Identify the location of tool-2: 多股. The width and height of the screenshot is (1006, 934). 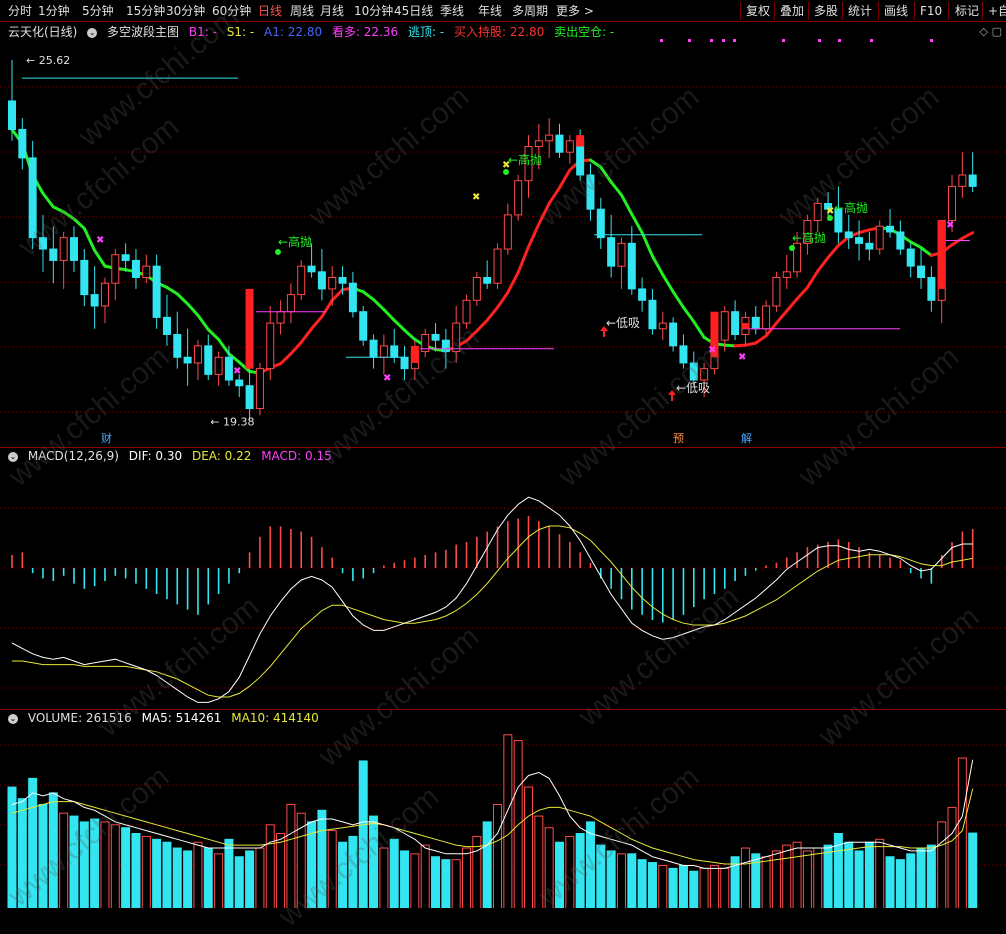
(826, 11).